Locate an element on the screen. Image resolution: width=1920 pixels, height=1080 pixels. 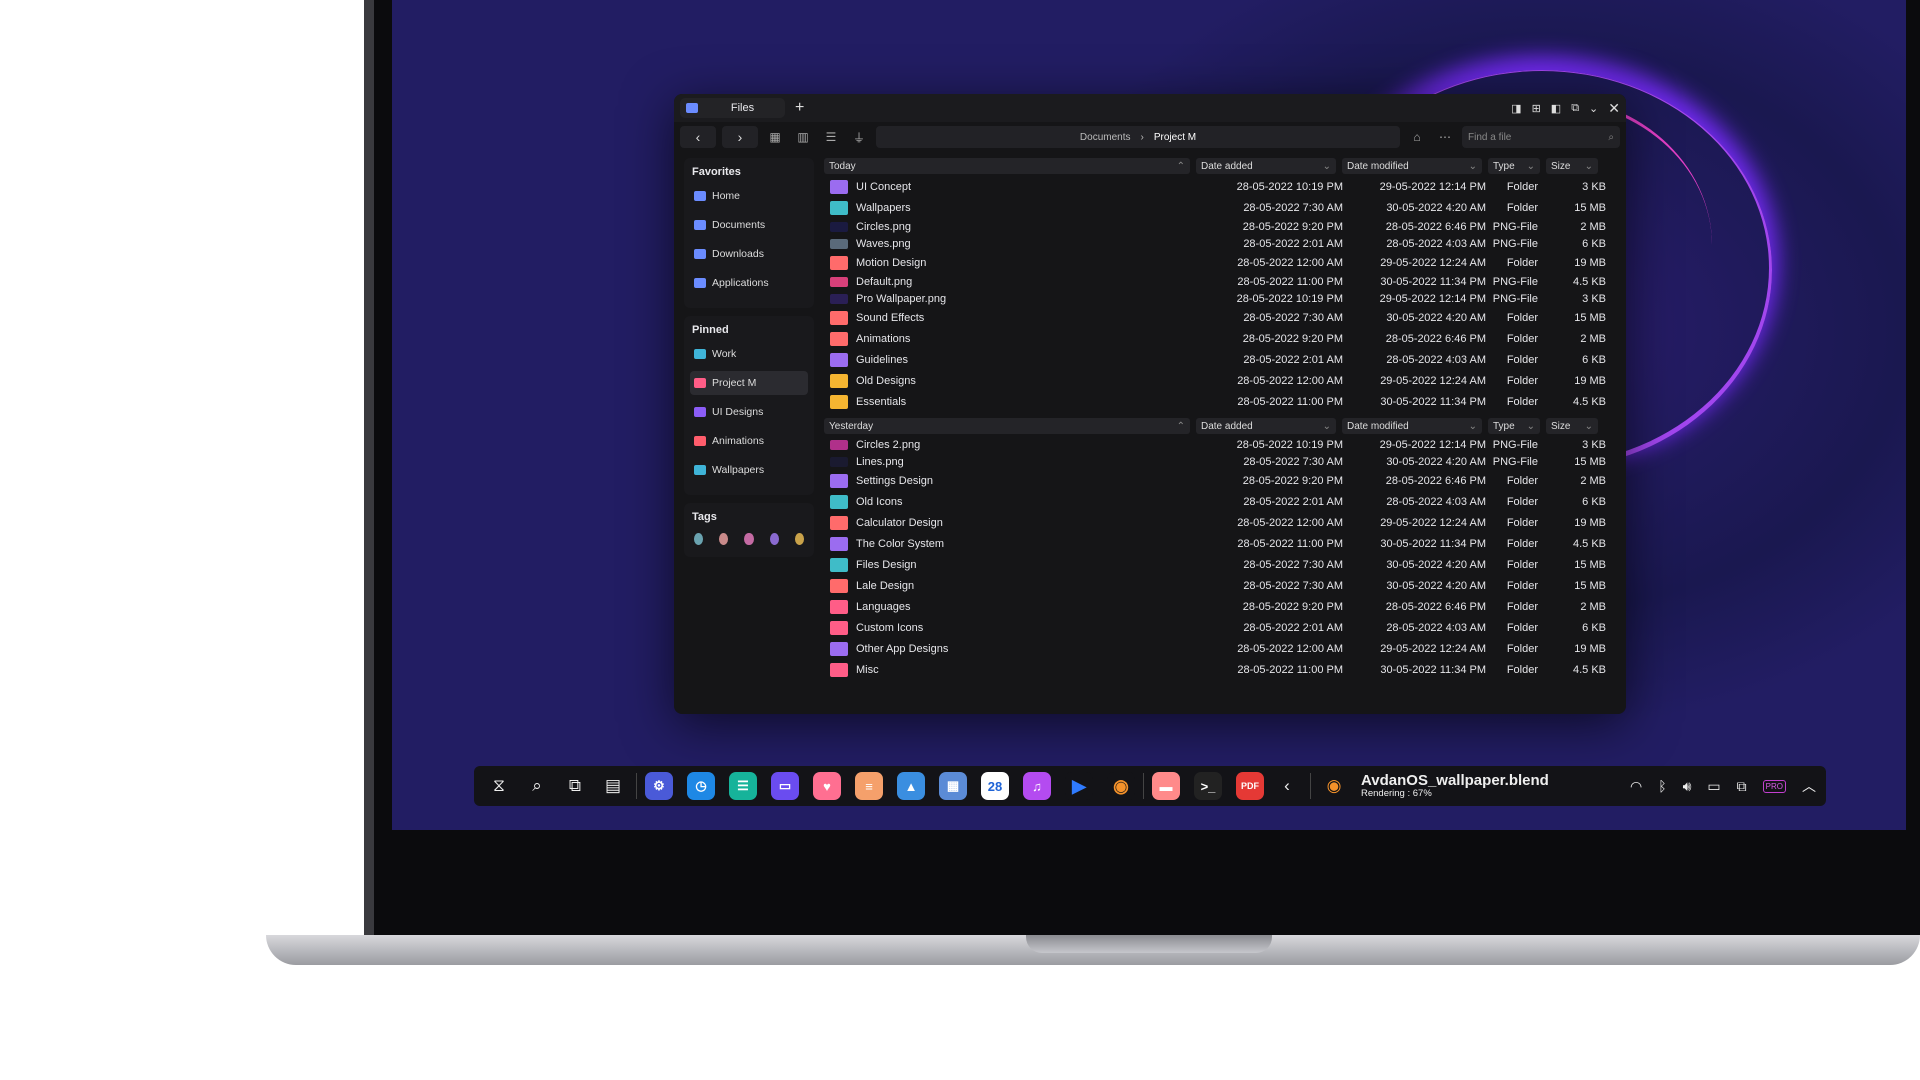
search-icon: ⌕ is located at coordinates (537, 786).